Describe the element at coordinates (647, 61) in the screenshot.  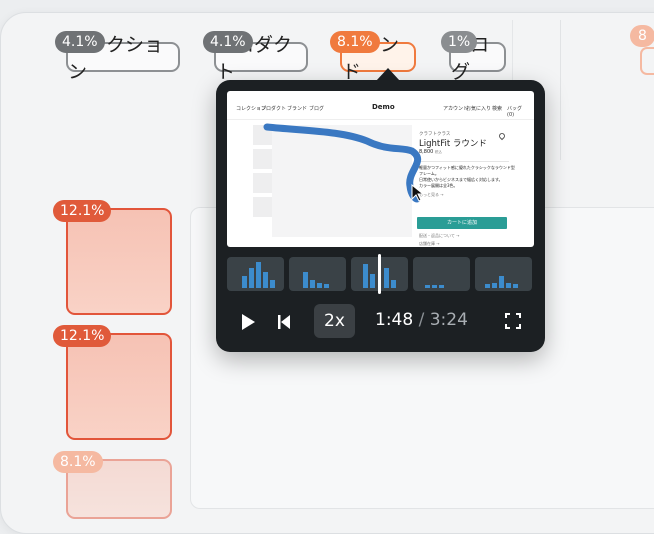
I see `nav-item-overflow` at that location.